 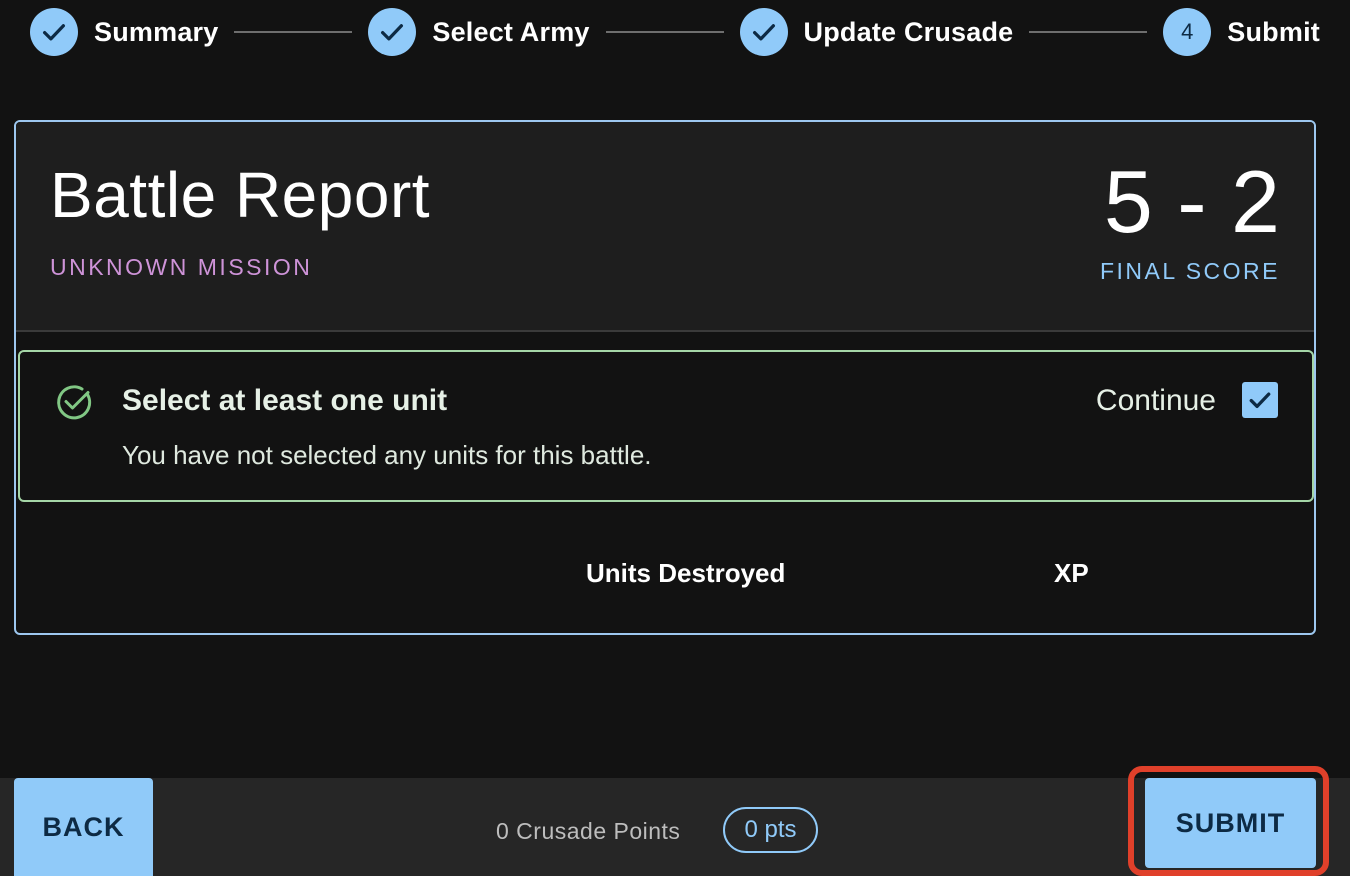 What do you see at coordinates (83, 827) in the screenshot?
I see `back-button: BACK` at bounding box center [83, 827].